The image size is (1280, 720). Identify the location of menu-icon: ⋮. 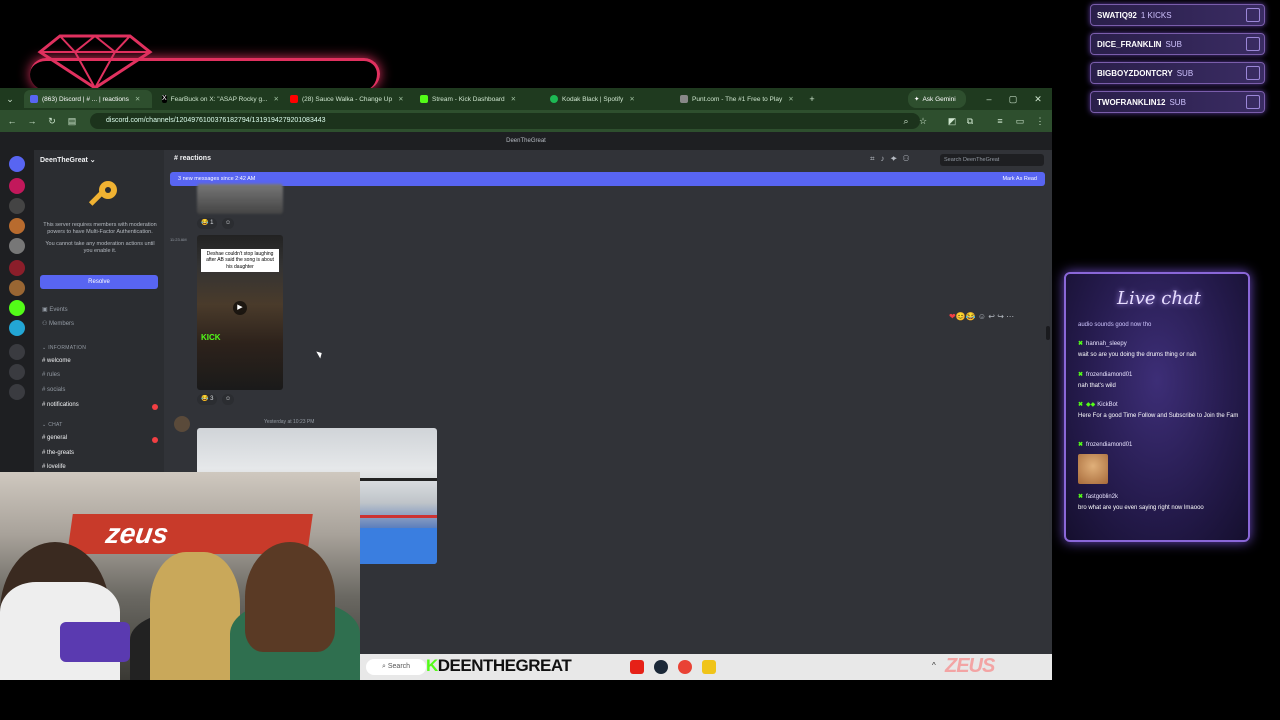
(1040, 121).